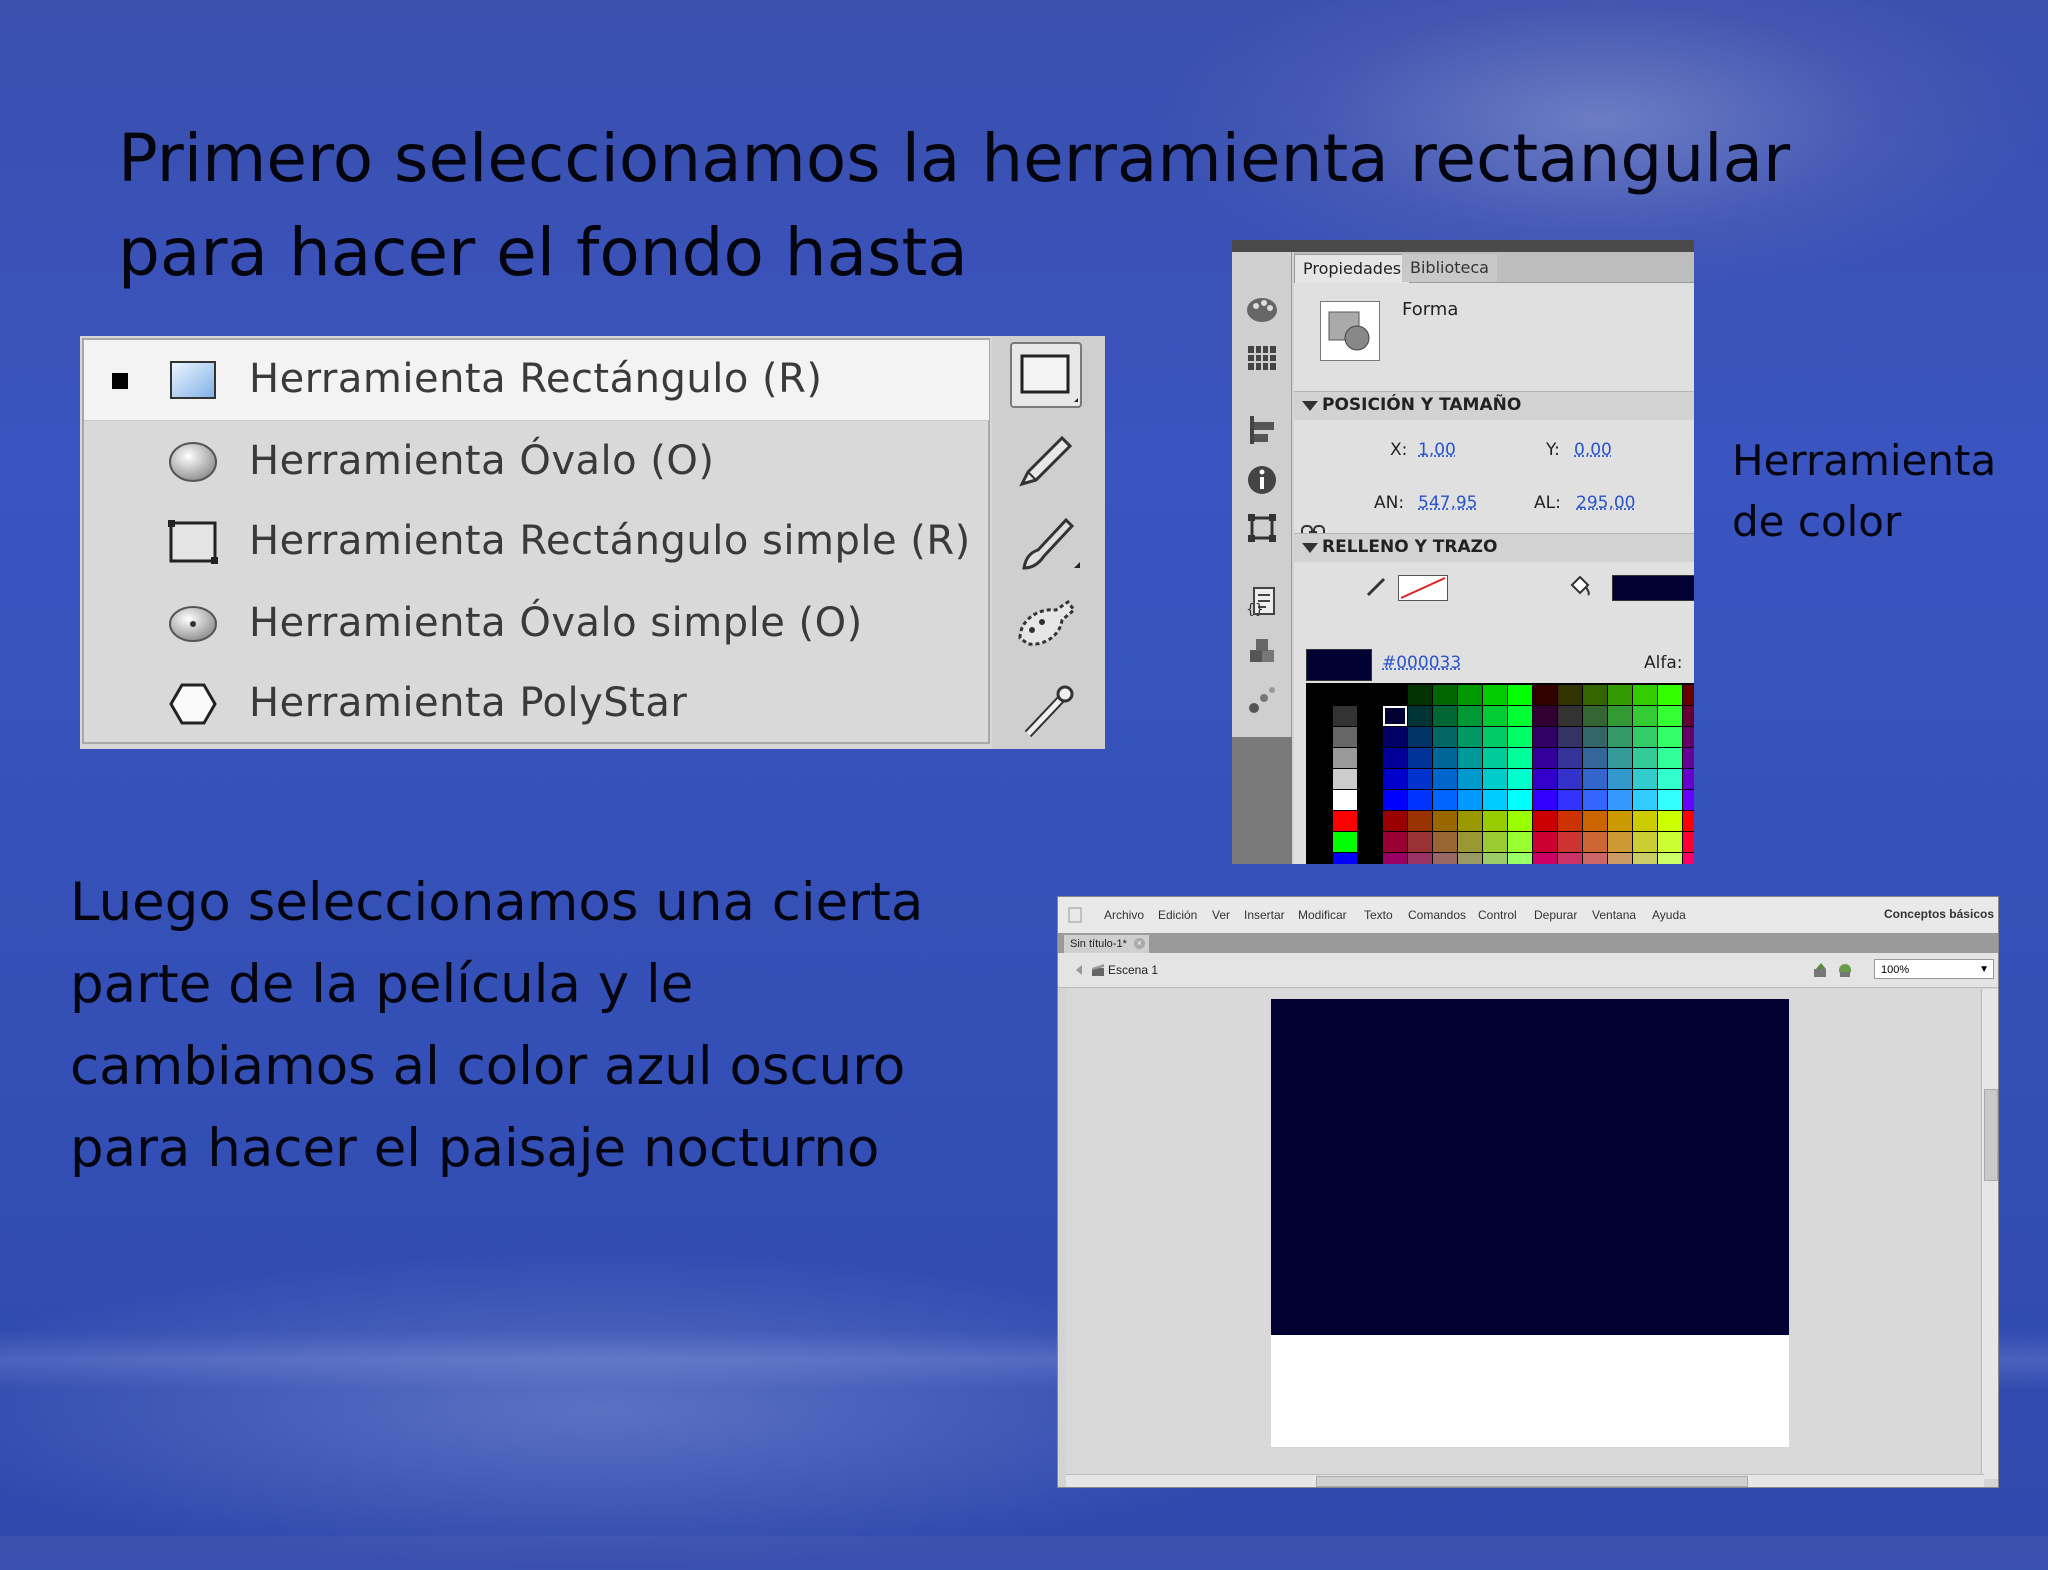 The image size is (2048, 1570). What do you see at coordinates (1530, 1167) in the screenshot?
I see `night-background-rectangle` at bounding box center [1530, 1167].